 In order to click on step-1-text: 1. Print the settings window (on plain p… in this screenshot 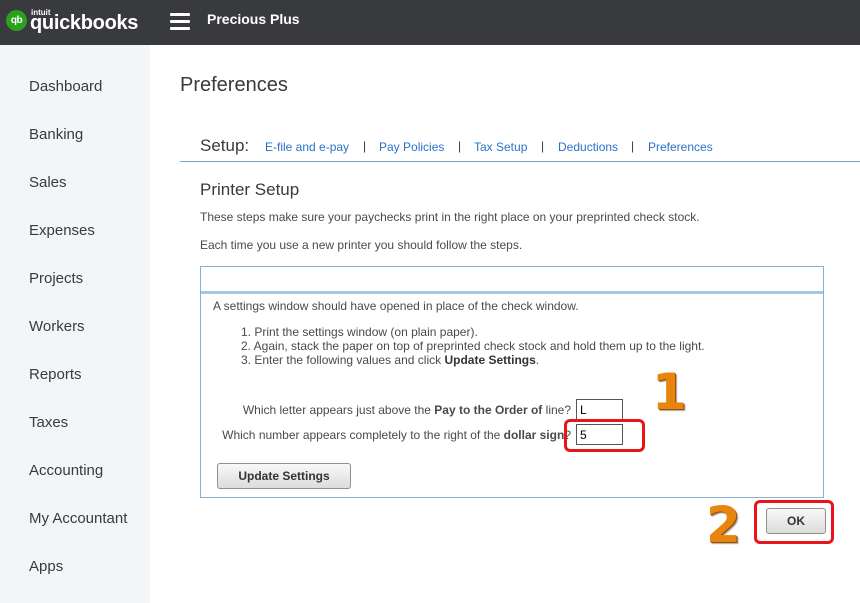, I will do `click(359, 332)`.